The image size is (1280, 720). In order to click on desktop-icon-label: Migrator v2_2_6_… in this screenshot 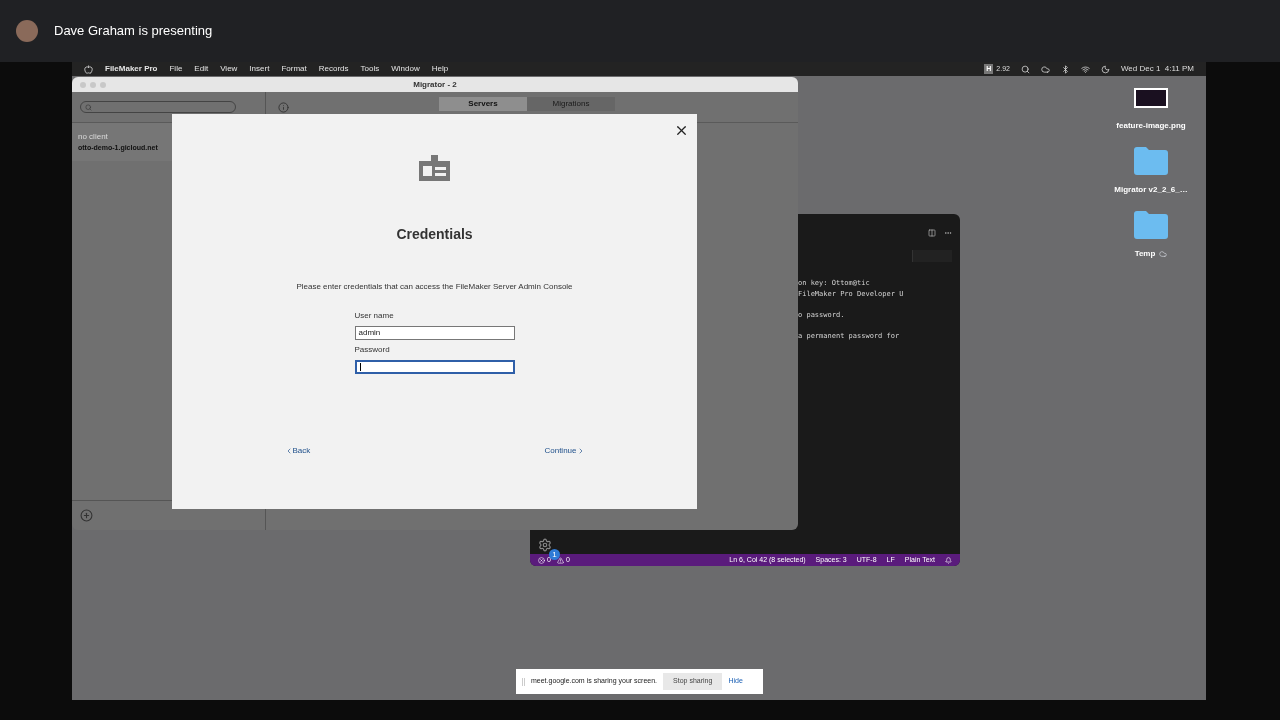, I will do `click(1151, 190)`.